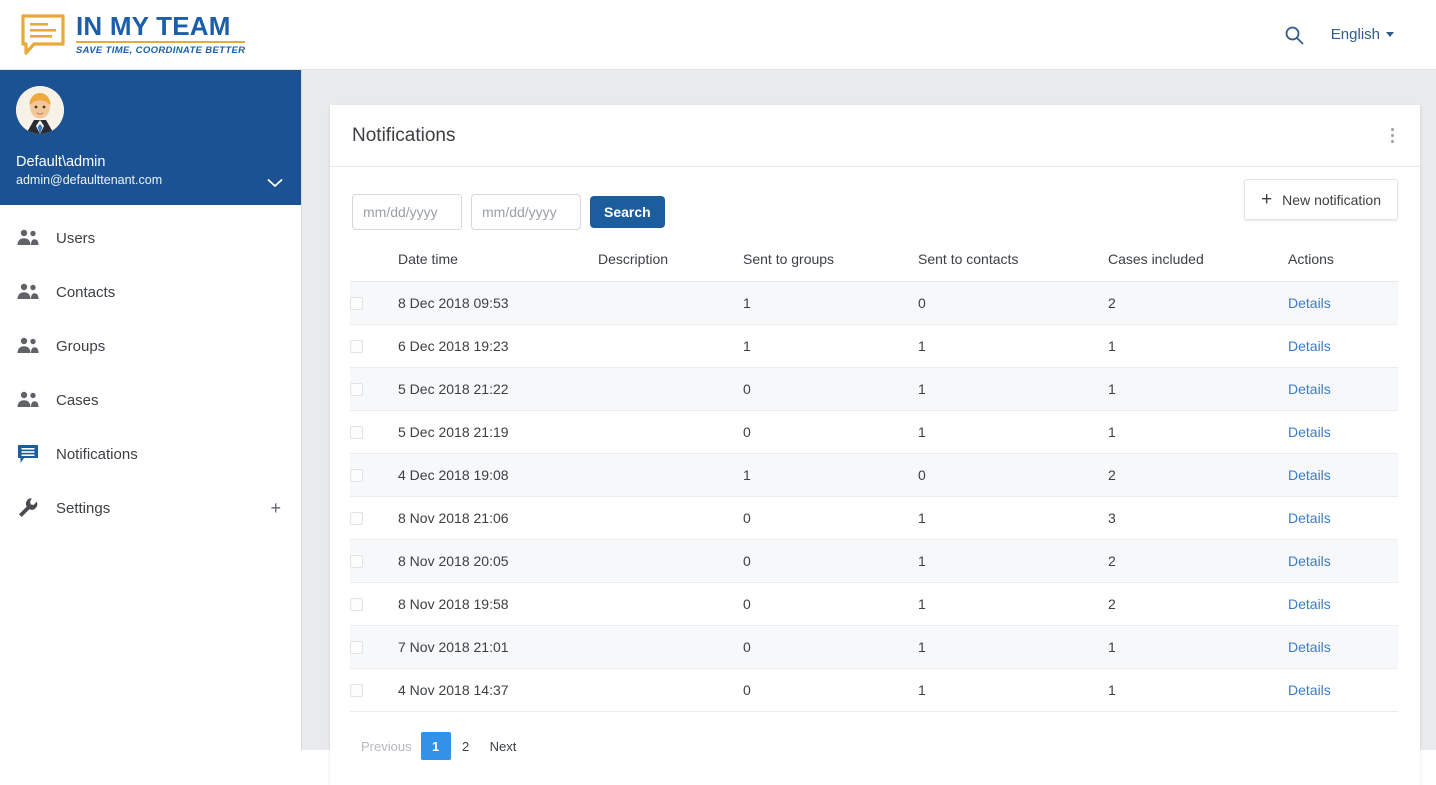  What do you see at coordinates (81, 346) in the screenshot?
I see `sidebar-item-label: Groups` at bounding box center [81, 346].